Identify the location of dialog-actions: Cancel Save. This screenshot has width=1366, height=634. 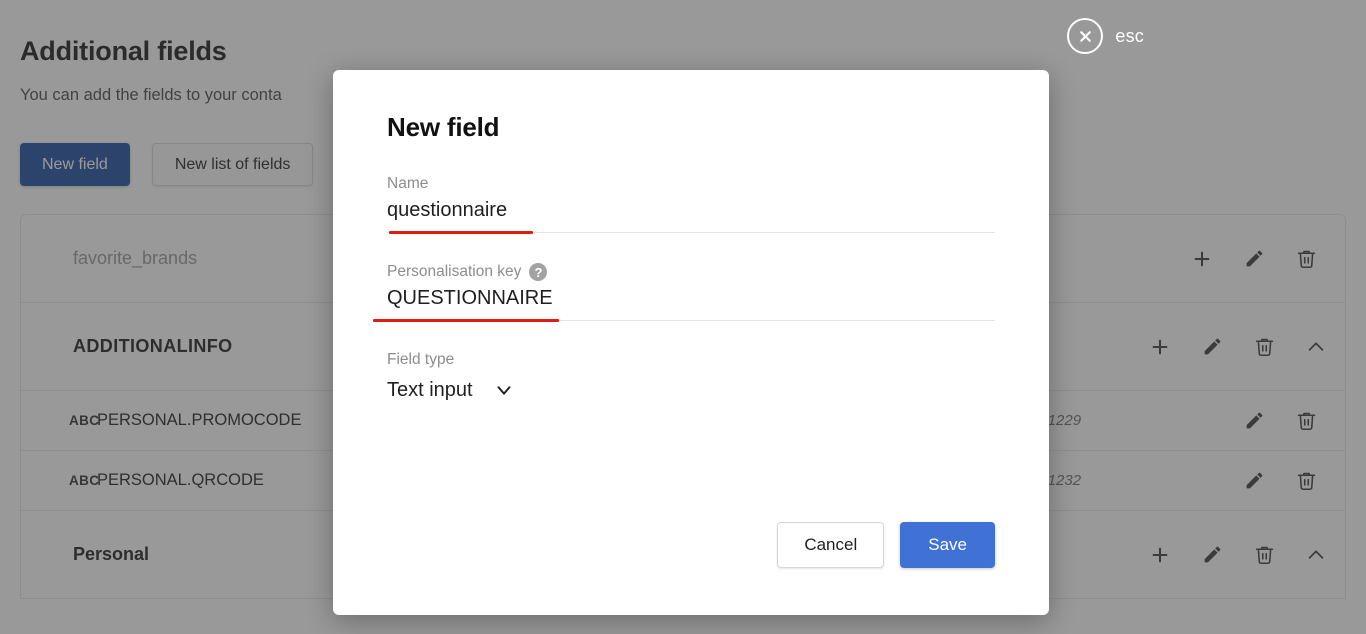
(886, 545).